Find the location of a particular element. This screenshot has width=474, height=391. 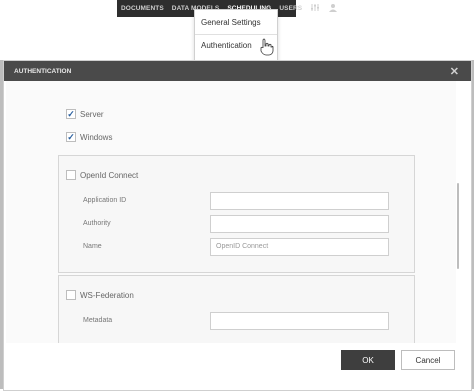

nav-users: USERS is located at coordinates (290, 8).